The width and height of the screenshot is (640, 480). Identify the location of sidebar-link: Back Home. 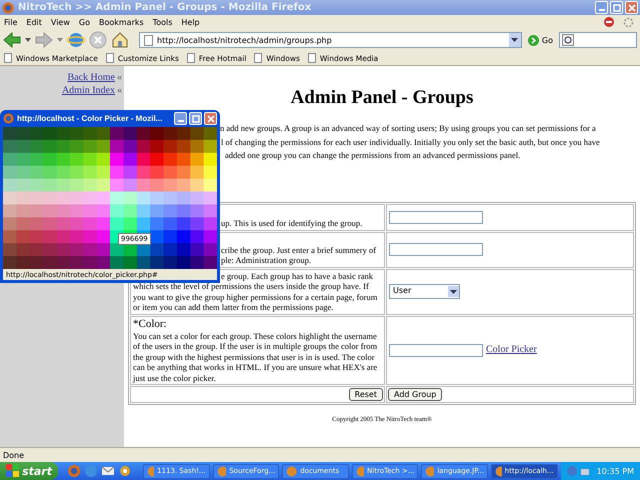
(91, 77).